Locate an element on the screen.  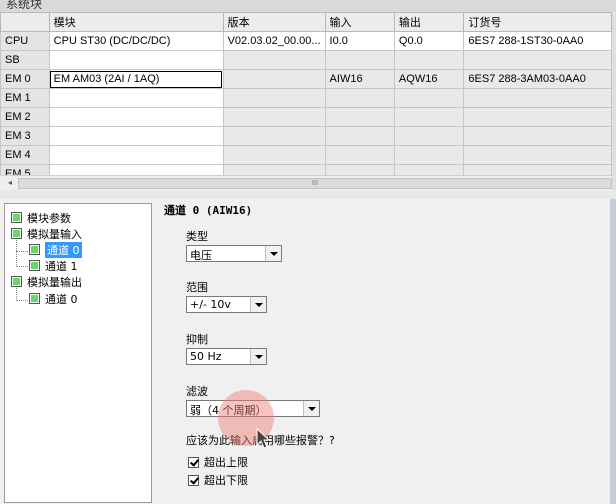
column-header-input: 输入 is located at coordinates (359, 22).